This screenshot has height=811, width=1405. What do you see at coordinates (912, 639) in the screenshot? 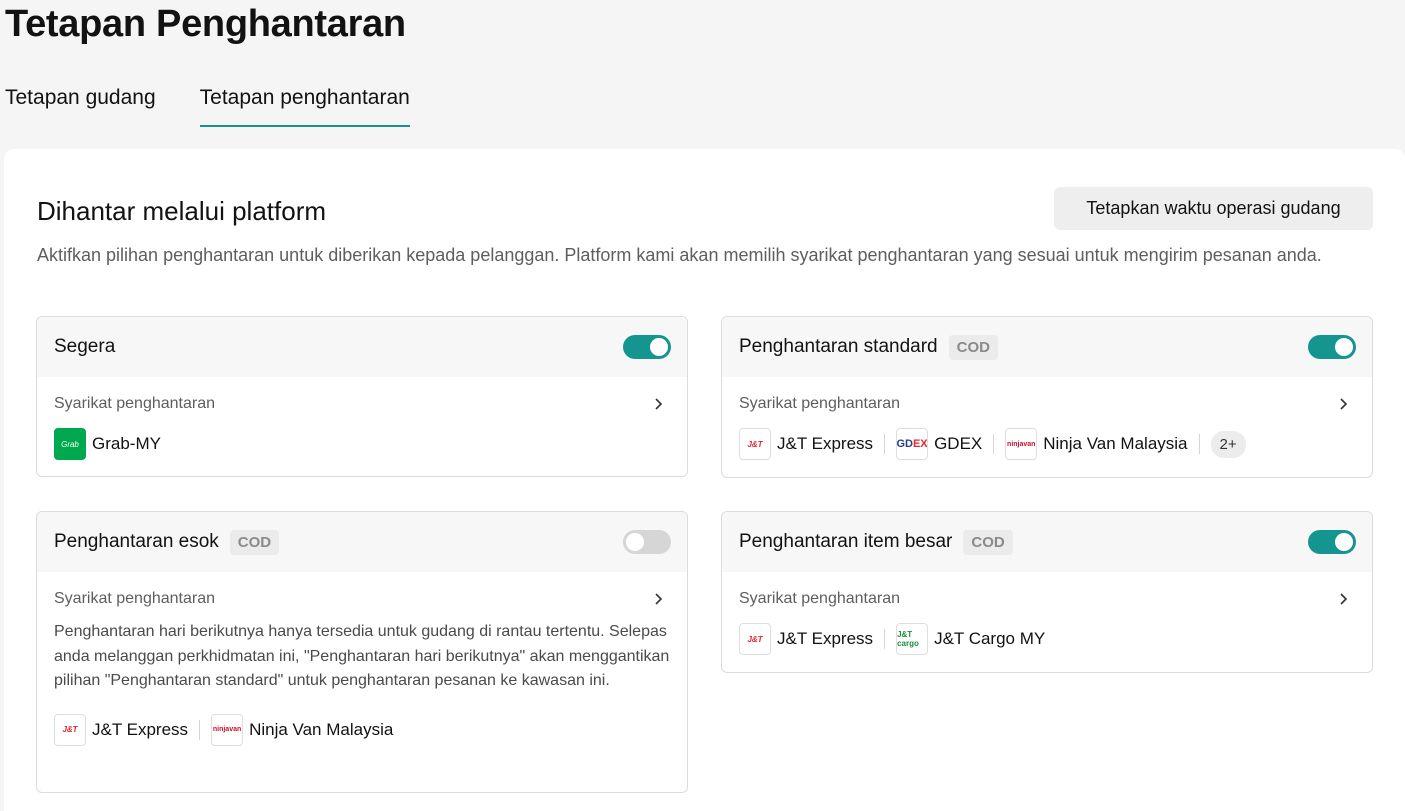
I see `jt-cargo-logo-icon: J&T cargo` at bounding box center [912, 639].